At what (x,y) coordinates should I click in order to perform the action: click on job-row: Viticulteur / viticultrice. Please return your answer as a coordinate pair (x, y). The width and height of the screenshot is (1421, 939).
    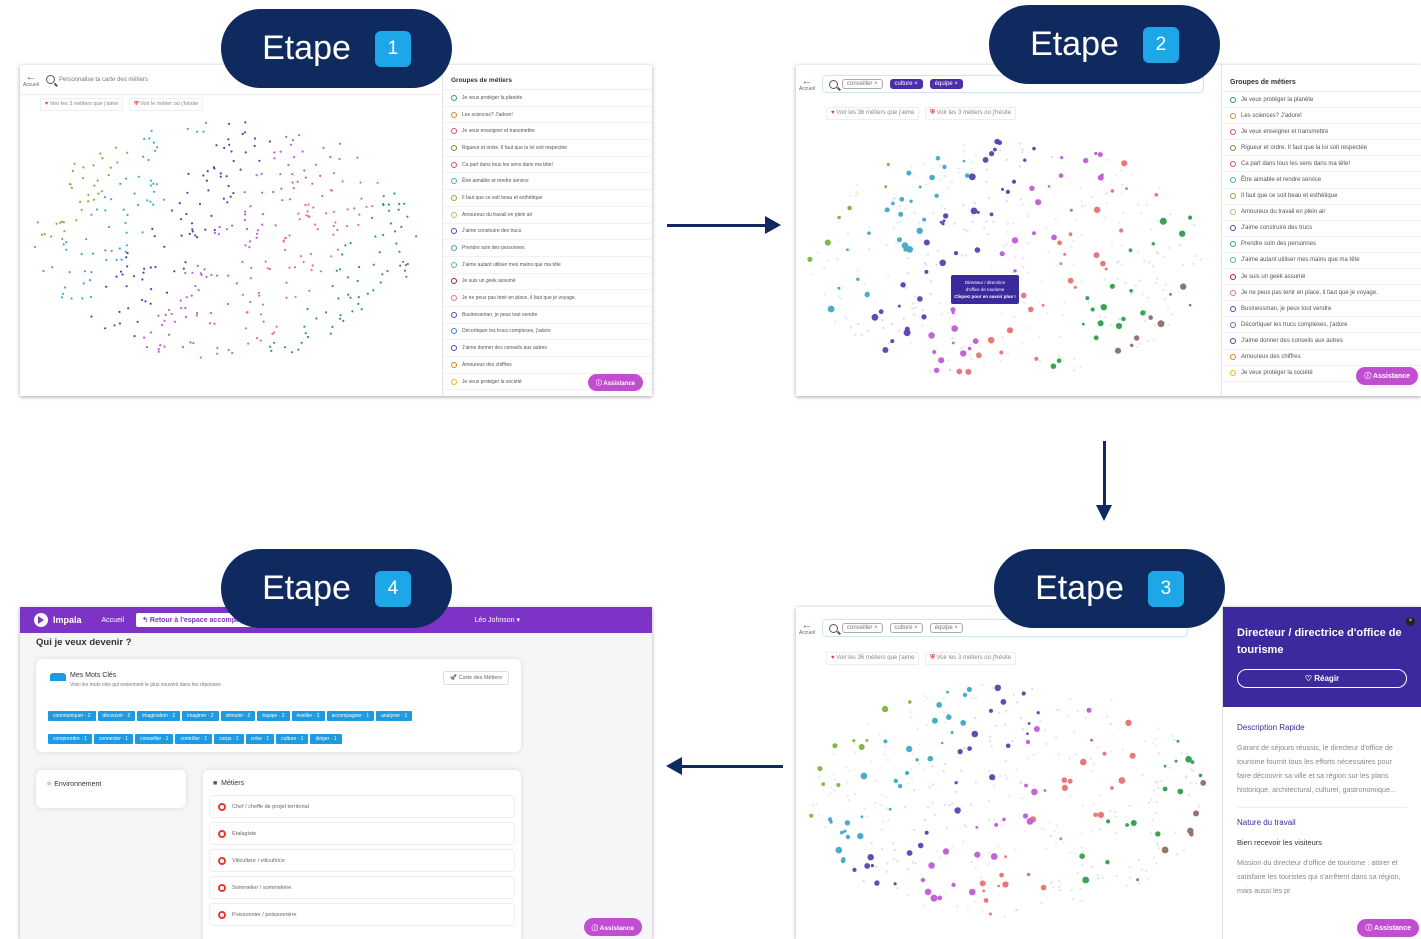
    Looking at the image, I should click on (362, 860).